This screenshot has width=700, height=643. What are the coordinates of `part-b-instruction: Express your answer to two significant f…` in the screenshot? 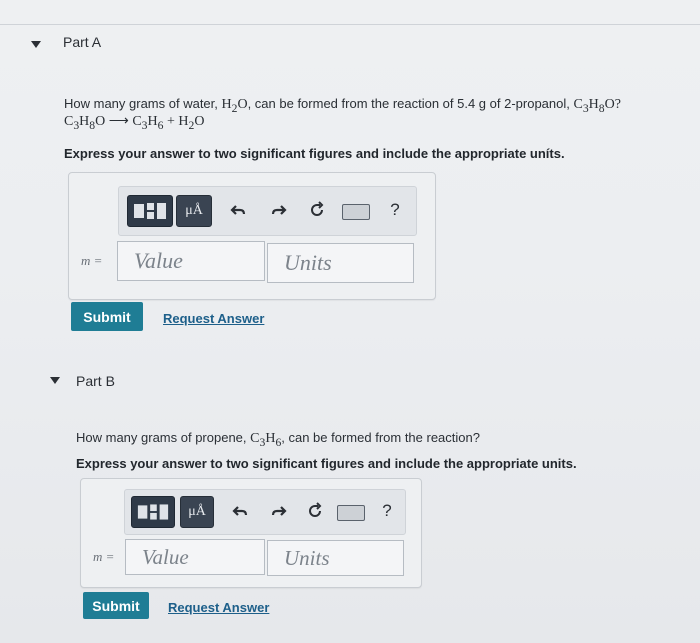 It's located at (326, 463).